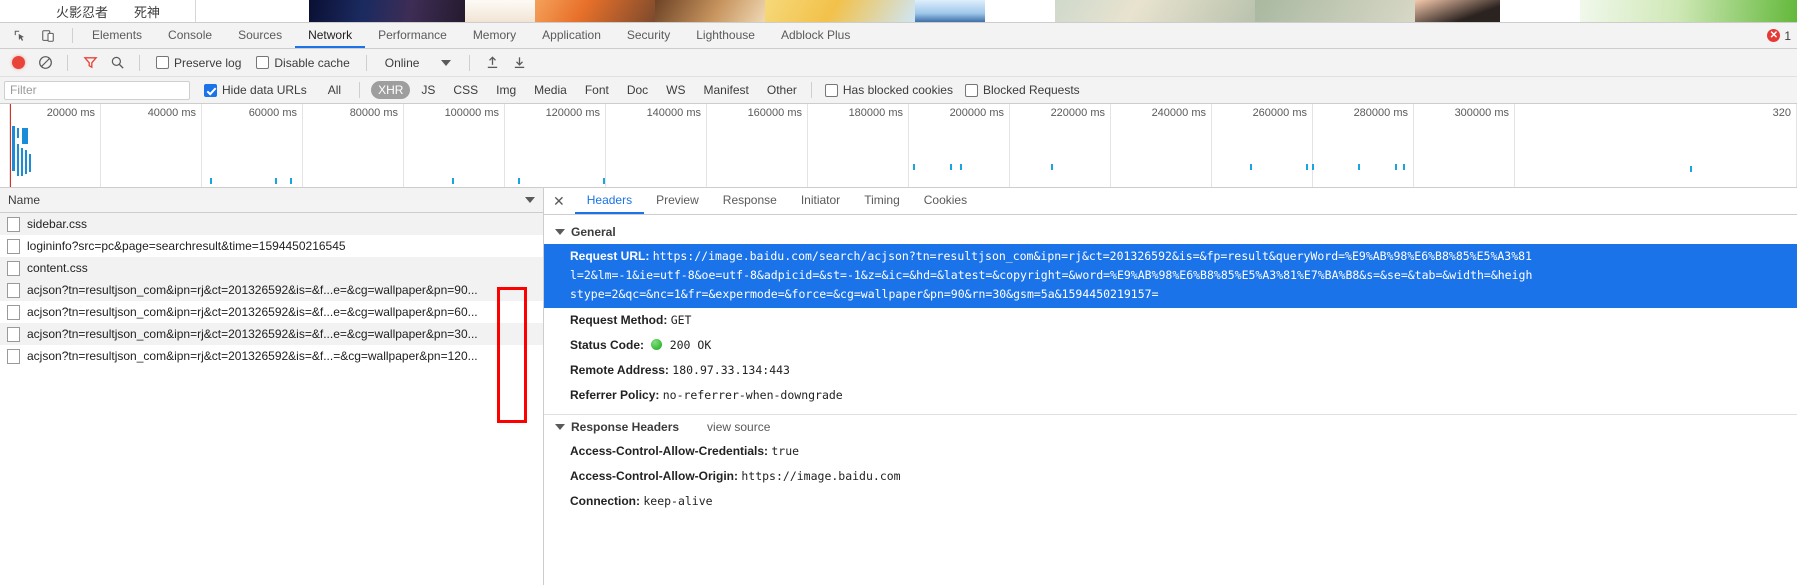 The width and height of the screenshot is (1797, 585). I want to click on tab-timing: Timing, so click(882, 201).